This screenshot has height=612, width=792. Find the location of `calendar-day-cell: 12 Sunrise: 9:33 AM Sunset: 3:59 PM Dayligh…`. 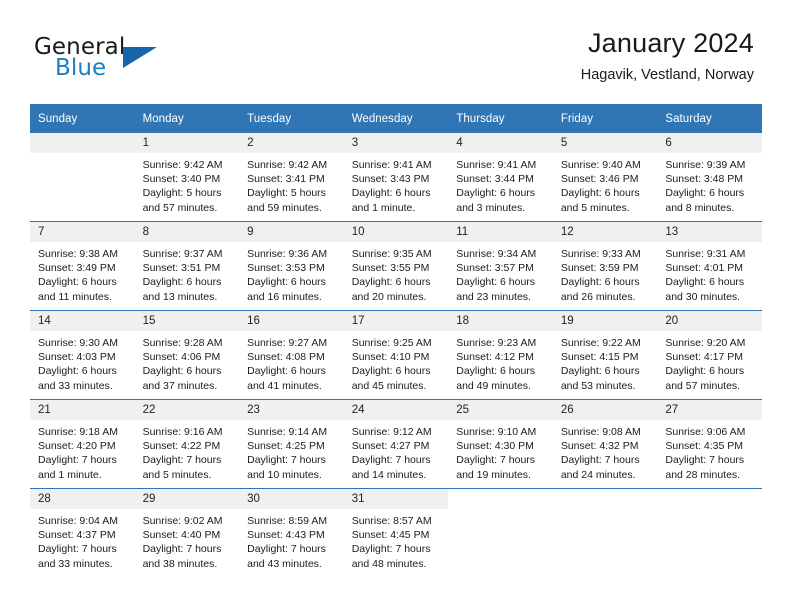

calendar-day-cell: 12 Sunrise: 9:33 AM Sunset: 3:59 PM Dayligh… is located at coordinates (605, 266).